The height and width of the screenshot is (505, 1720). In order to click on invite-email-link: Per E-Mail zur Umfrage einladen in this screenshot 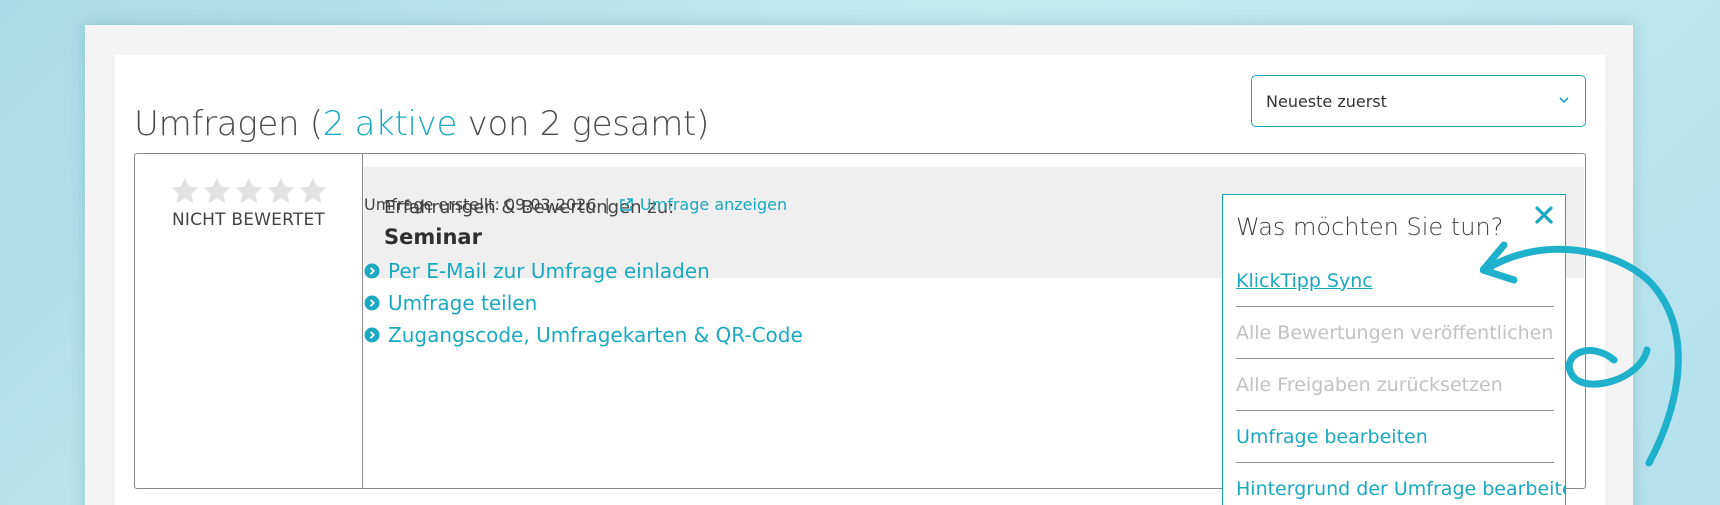, I will do `click(583, 271)`.